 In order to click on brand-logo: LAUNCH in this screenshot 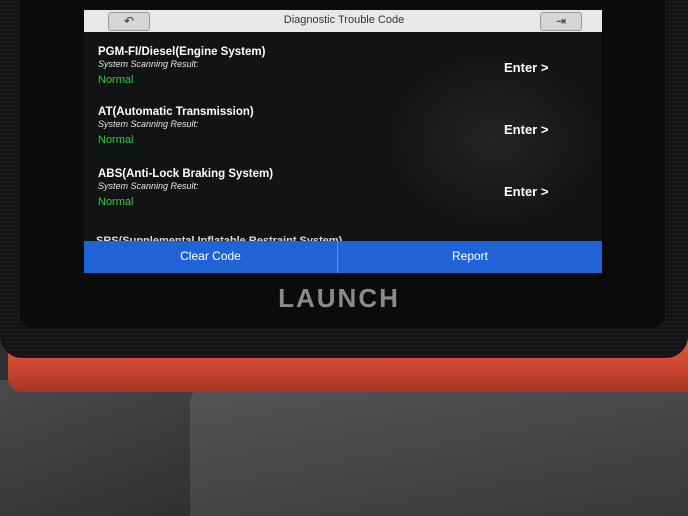, I will do `click(339, 298)`.